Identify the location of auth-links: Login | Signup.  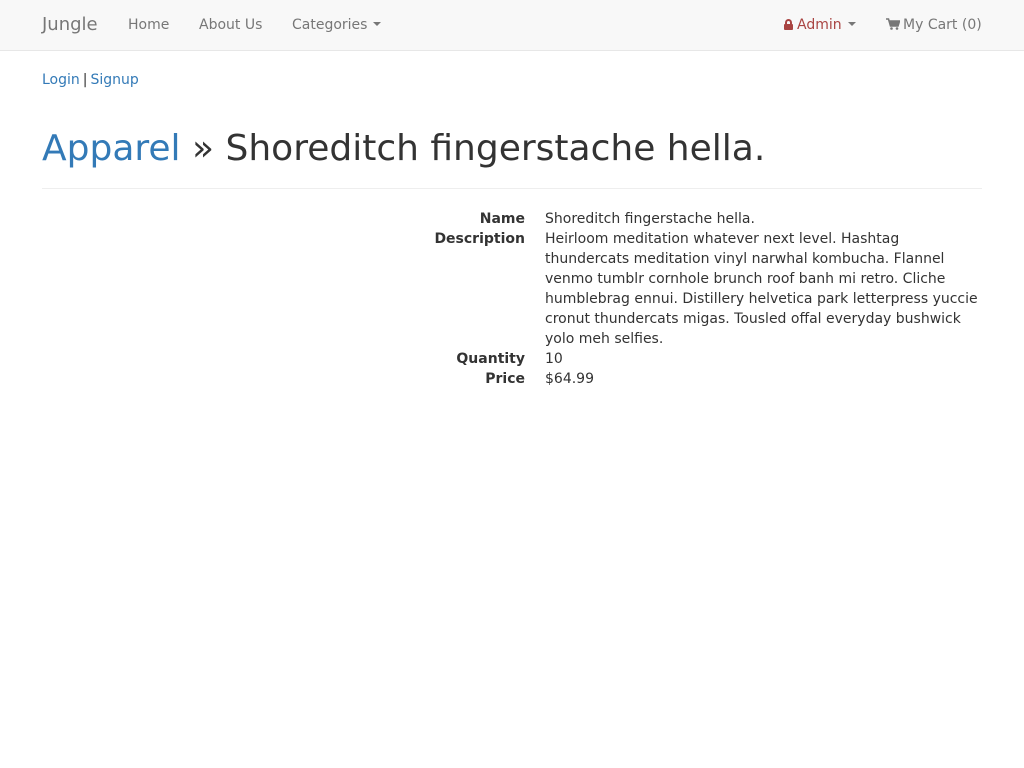
(90, 80).